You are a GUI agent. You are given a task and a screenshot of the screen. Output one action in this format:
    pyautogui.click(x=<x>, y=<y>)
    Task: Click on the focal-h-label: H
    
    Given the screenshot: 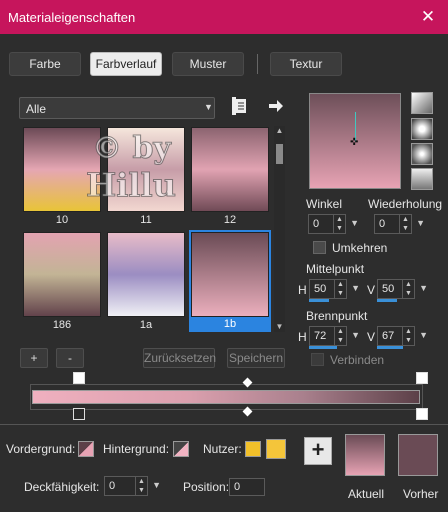 What is the action you would take?
    pyautogui.click(x=302, y=337)
    